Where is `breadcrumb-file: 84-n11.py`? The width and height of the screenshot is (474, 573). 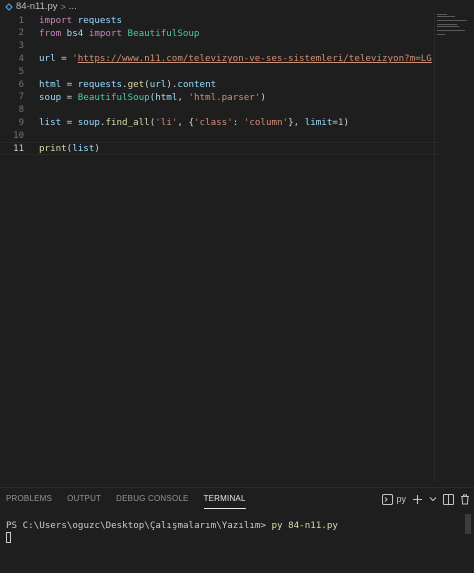
breadcrumb-file: 84-n11.py is located at coordinates (37, 6).